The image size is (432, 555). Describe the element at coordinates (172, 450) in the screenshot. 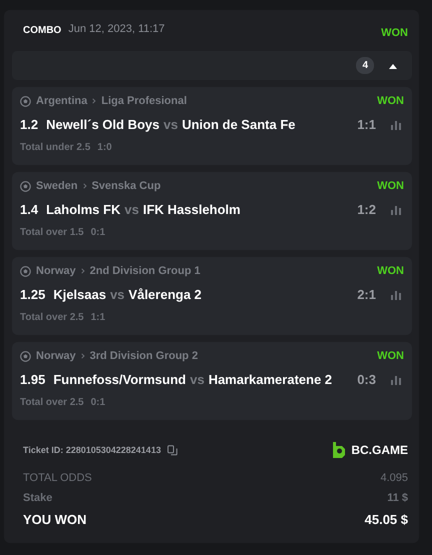

I see `copy-icon` at that location.